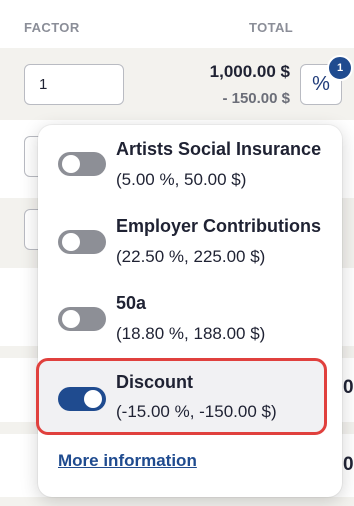  Describe the element at coordinates (131, 303) in the screenshot. I see `option-title: 50a` at that location.